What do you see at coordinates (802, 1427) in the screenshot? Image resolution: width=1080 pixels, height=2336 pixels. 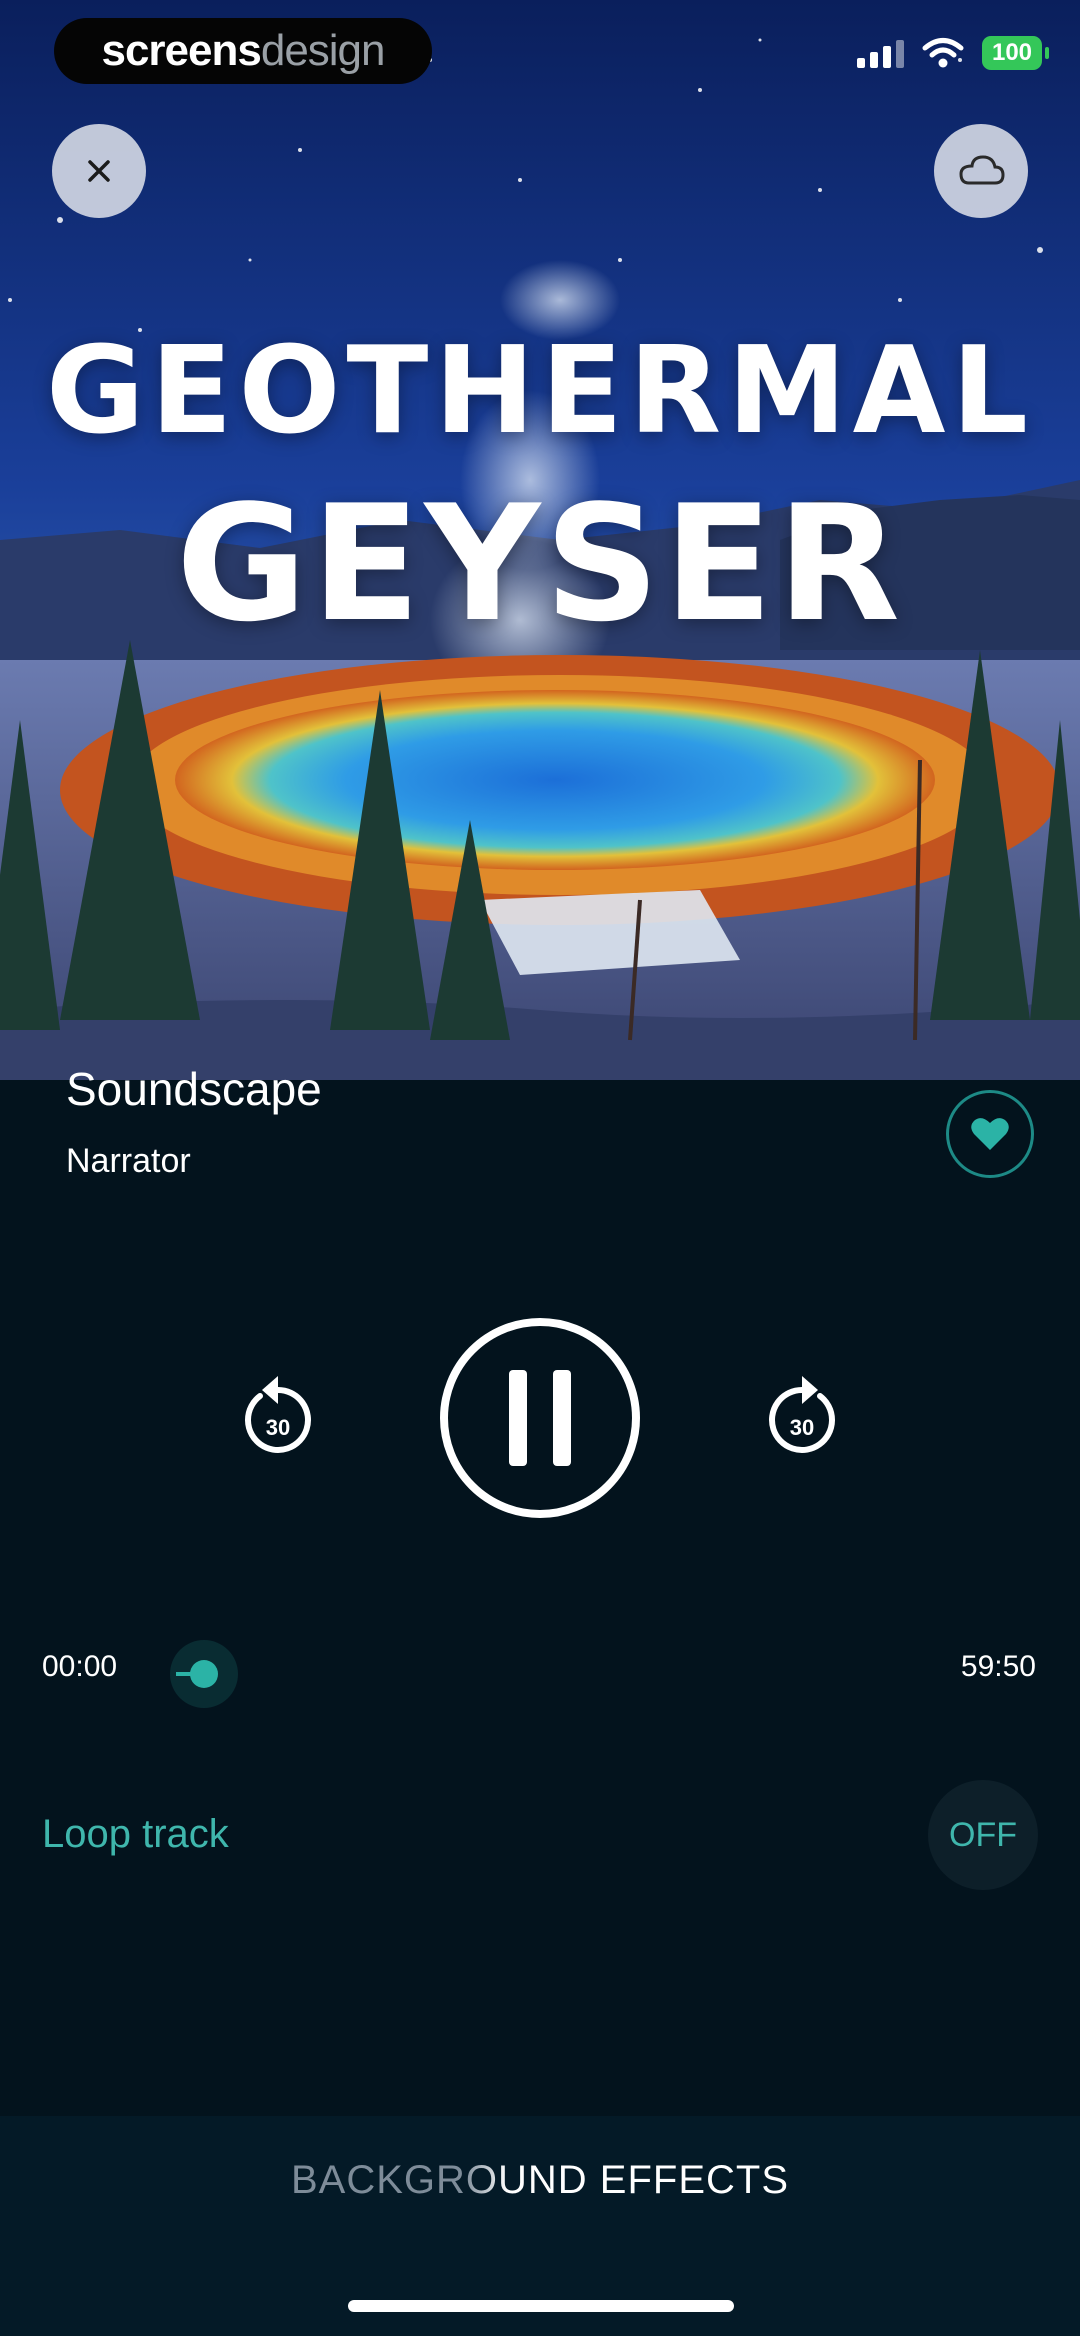 I see `forward-seconds-label: 30` at bounding box center [802, 1427].